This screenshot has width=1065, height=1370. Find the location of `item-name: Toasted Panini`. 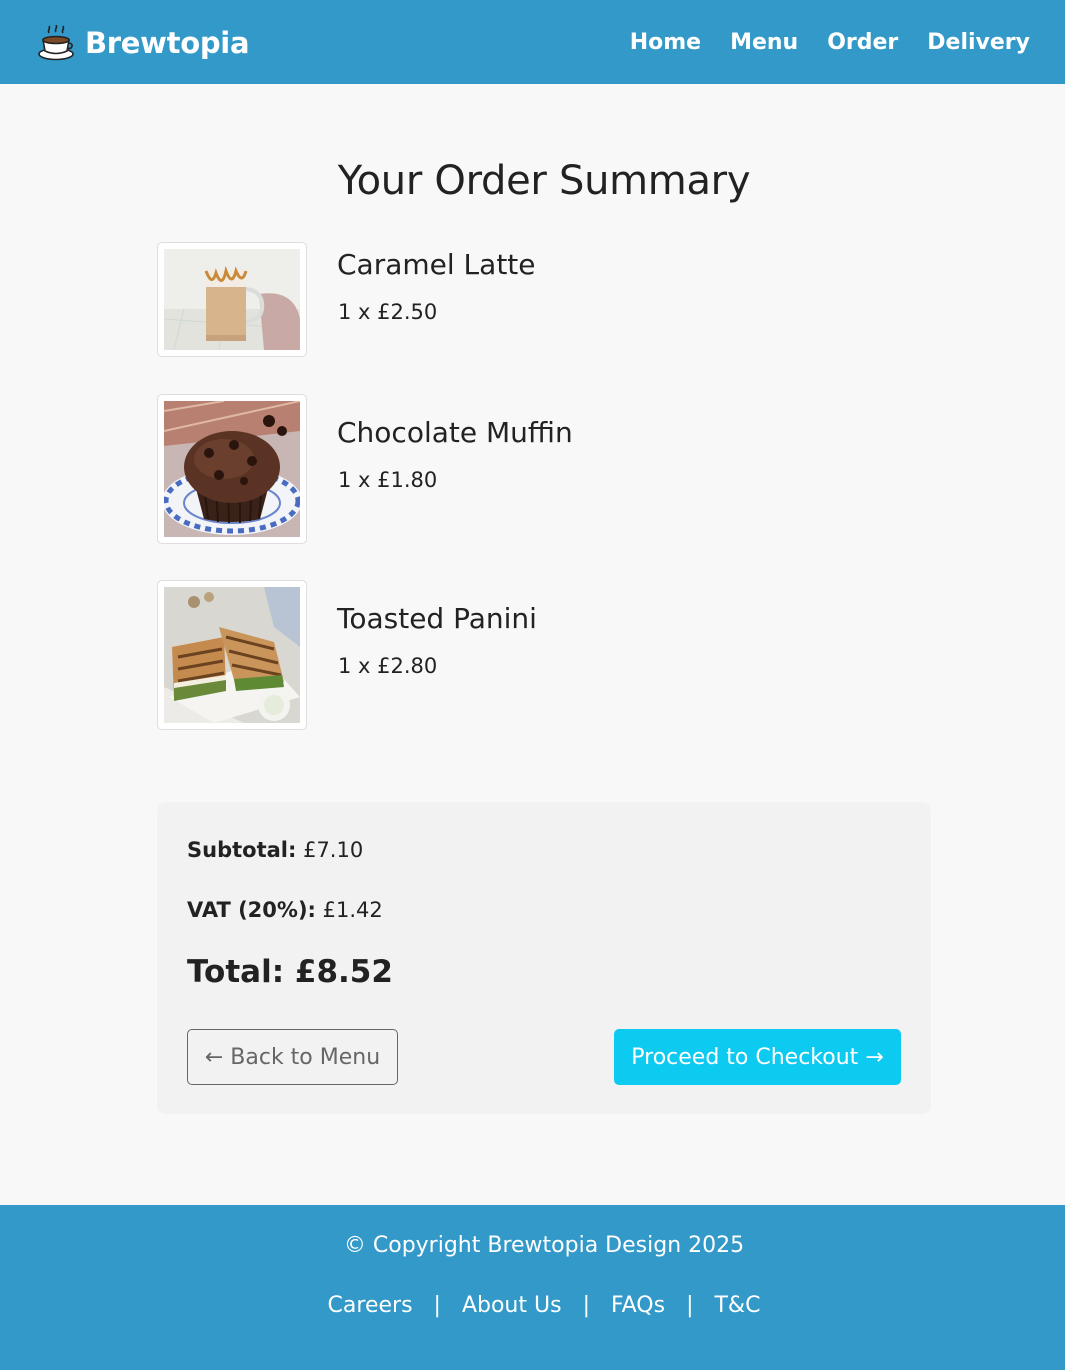

item-name: Toasted Panini is located at coordinates (437, 618).